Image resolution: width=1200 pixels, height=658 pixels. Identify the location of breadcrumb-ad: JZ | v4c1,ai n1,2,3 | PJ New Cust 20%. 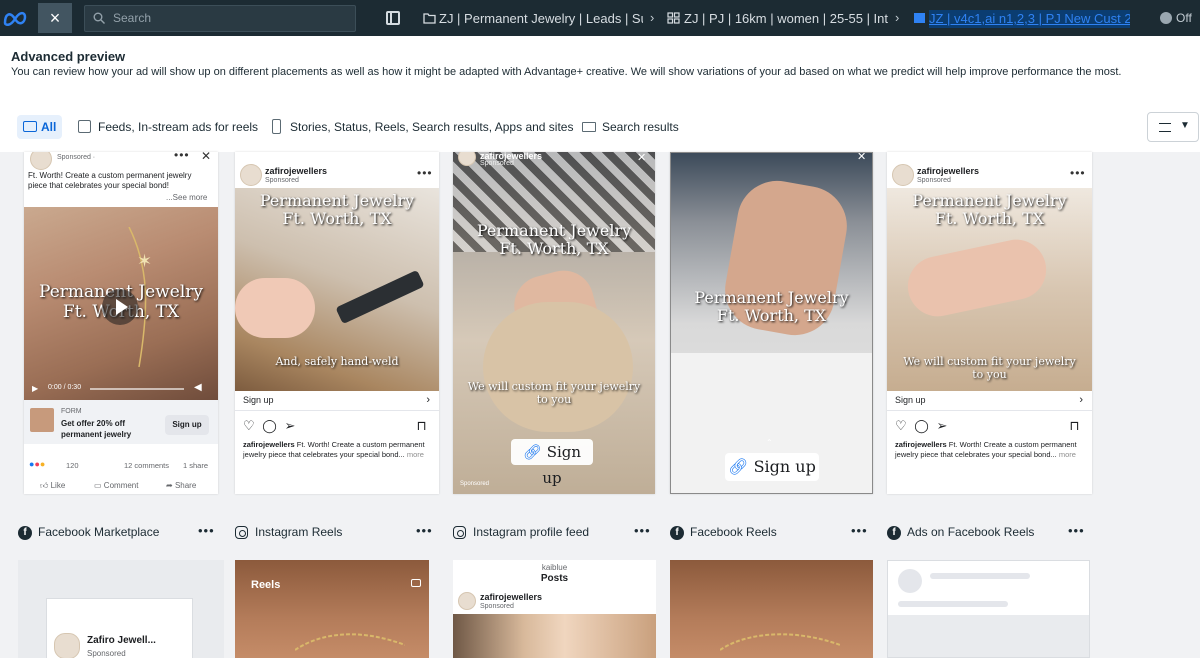
(1029, 19).